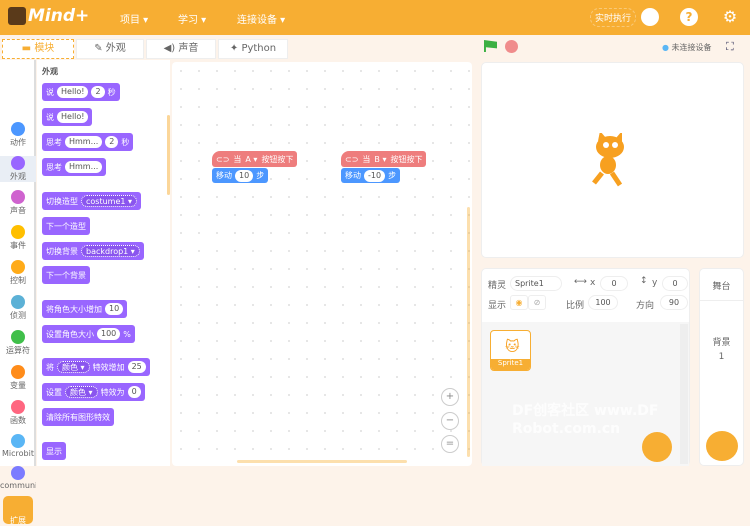  I want to click on block-input: 25, so click(136, 367).